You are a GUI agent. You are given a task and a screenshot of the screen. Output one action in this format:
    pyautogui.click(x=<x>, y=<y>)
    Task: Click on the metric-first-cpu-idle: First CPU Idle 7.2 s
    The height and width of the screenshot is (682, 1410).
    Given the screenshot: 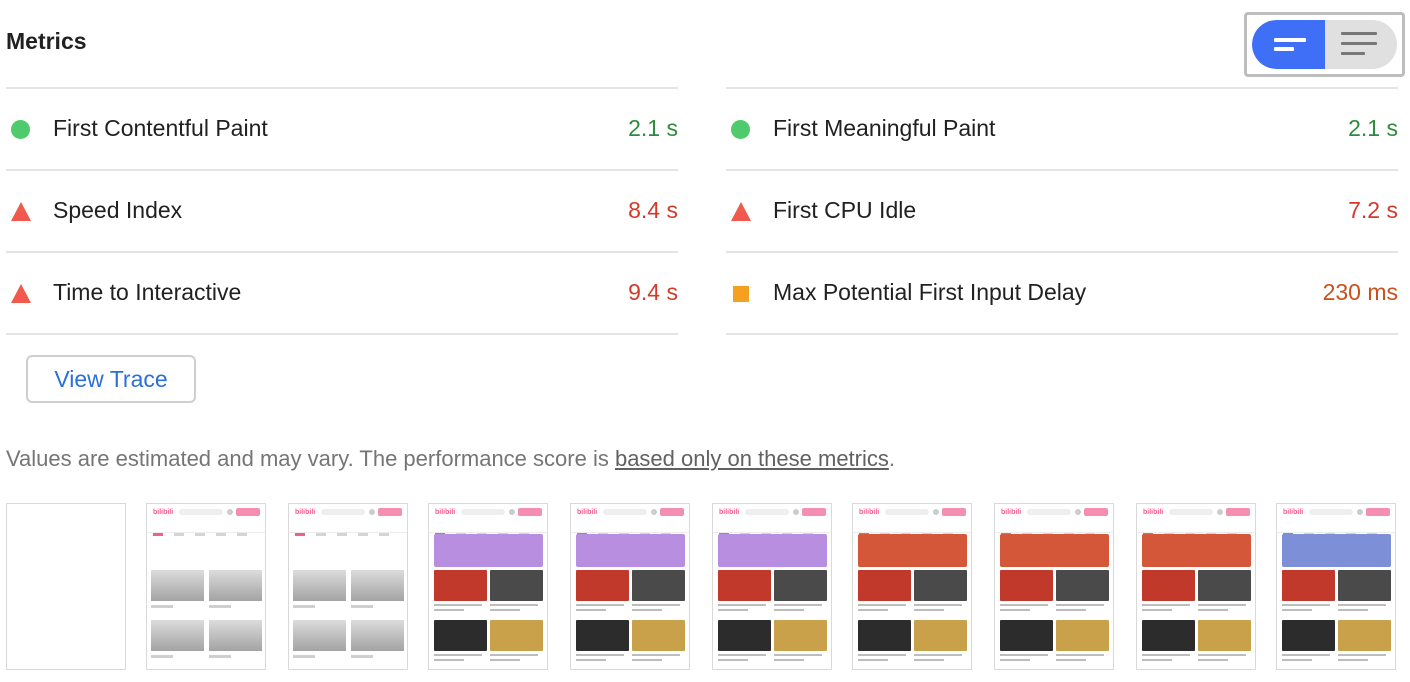 What is the action you would take?
    pyautogui.click(x=1062, y=211)
    